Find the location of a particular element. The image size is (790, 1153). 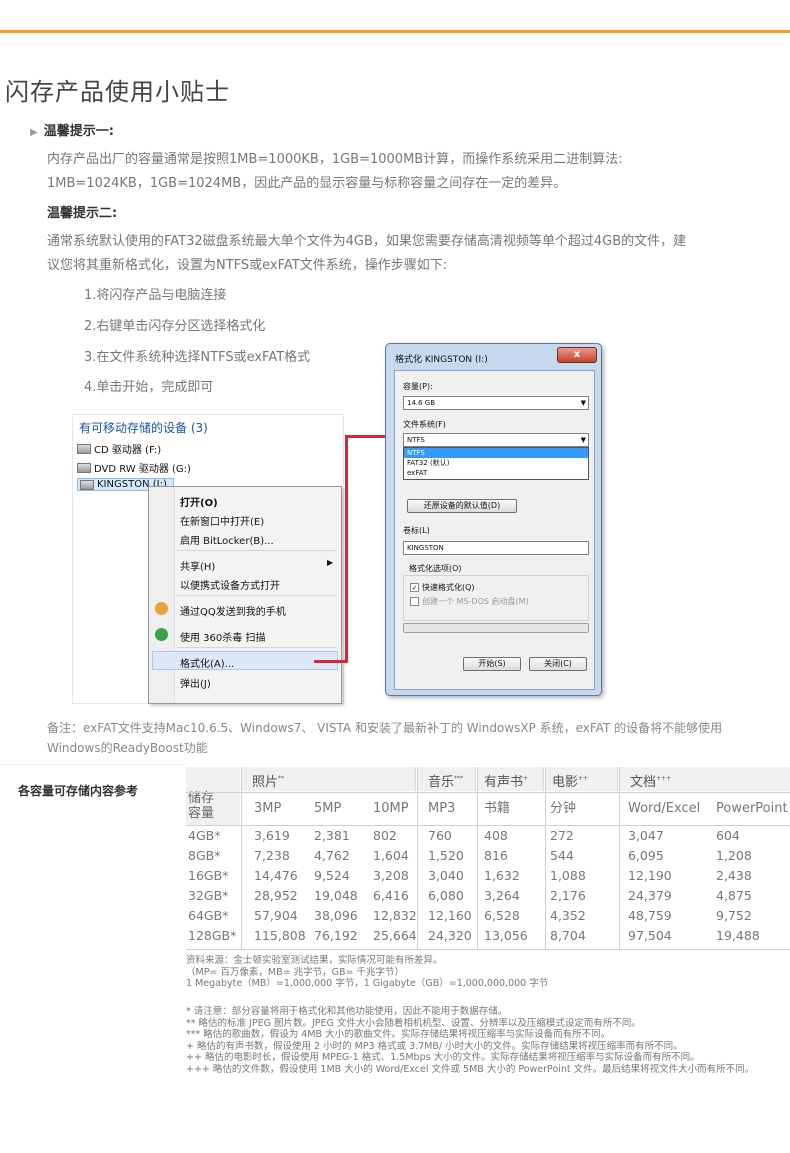

filesystem-value: NTFS is located at coordinates (416, 440).